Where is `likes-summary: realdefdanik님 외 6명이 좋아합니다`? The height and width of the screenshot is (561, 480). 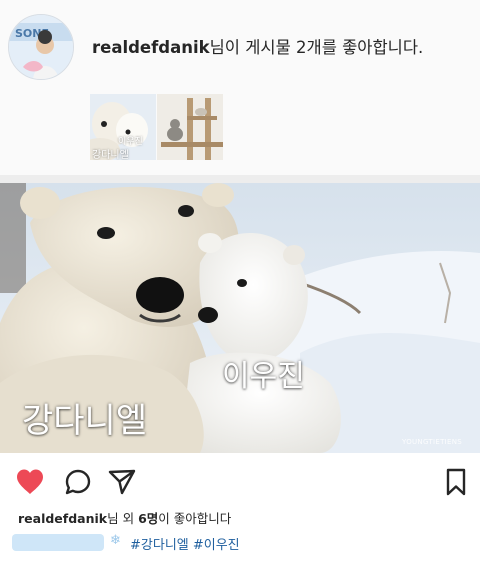
likes-summary: realdefdanik님 외 6명이 좋아합니다 is located at coordinates (124, 517).